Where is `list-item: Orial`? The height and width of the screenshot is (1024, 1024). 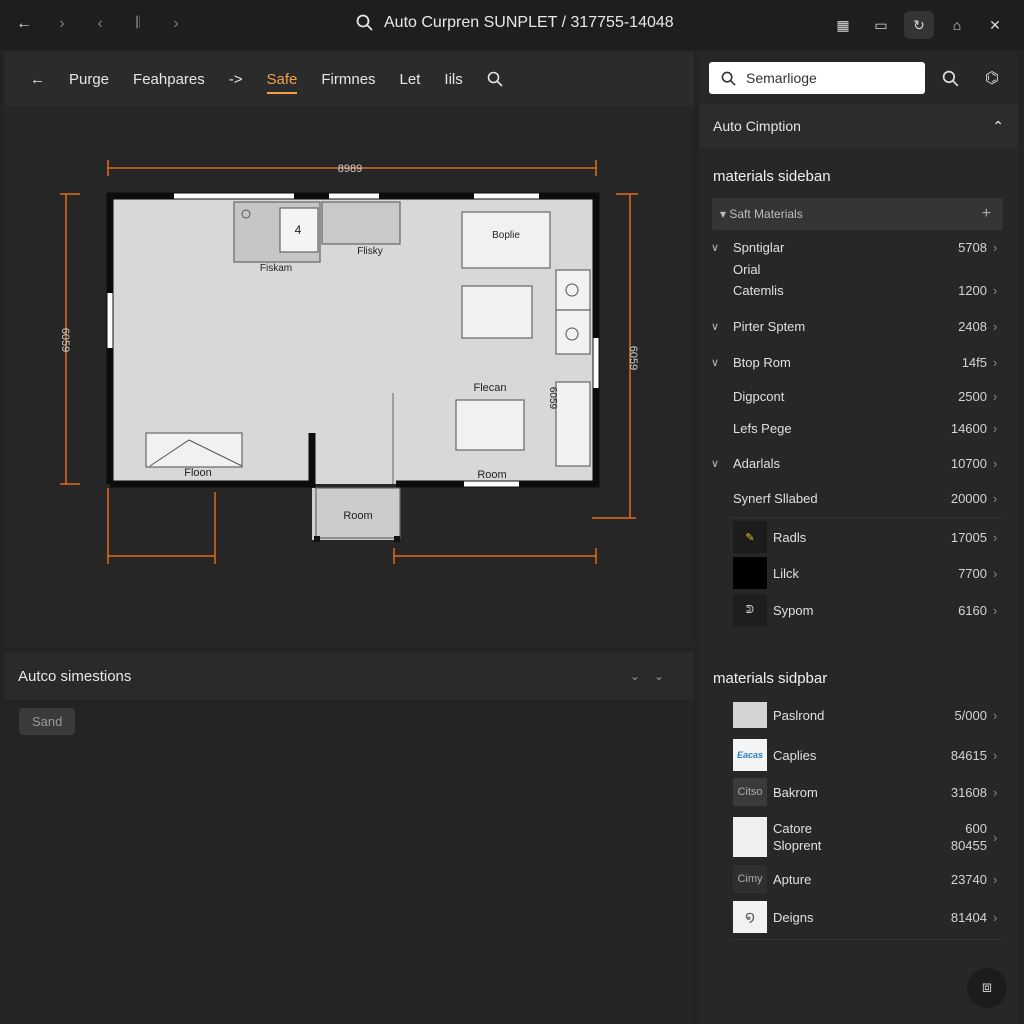
list-item: Orial is located at coordinates (858, 269).